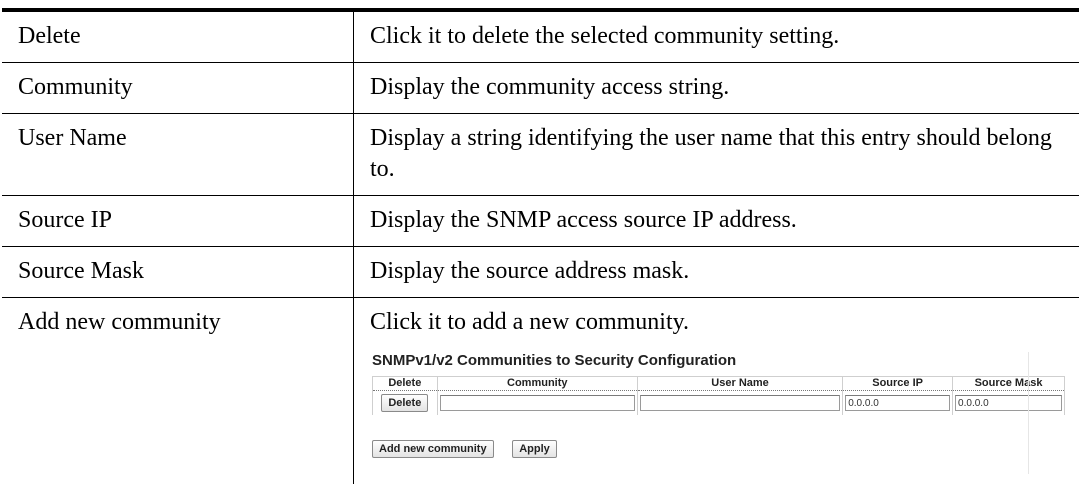 This screenshot has height=485, width=1081. Describe the element at coordinates (178, 88) in the screenshot. I see `parameter-label: Community` at that location.